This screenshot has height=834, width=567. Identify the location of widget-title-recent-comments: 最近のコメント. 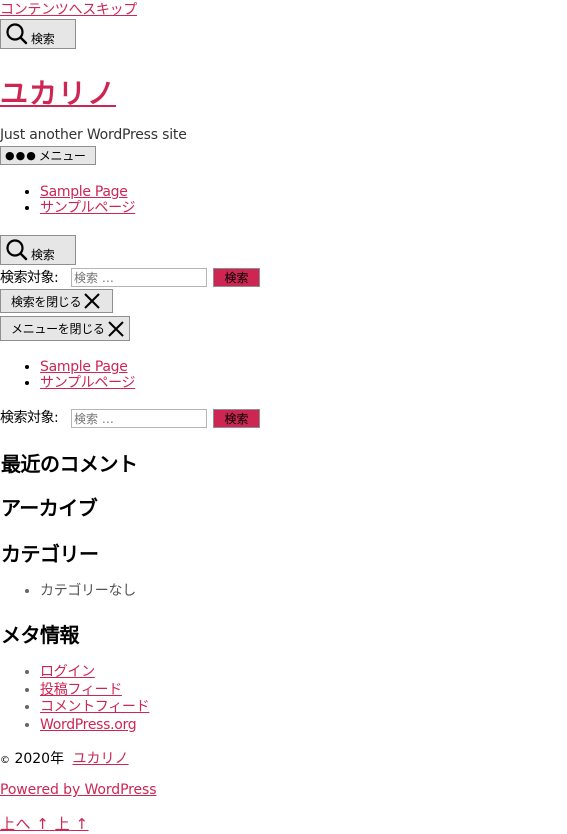
(69, 464).